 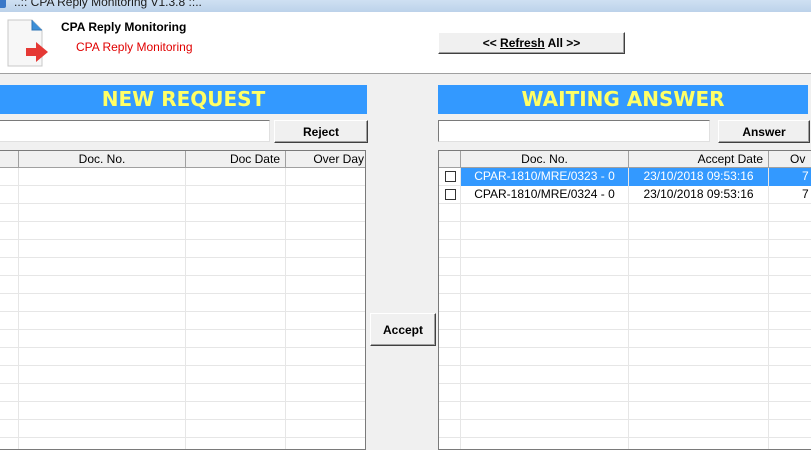 What do you see at coordinates (325, 159) in the screenshot?
I see `column-header-over-day: Over Day` at bounding box center [325, 159].